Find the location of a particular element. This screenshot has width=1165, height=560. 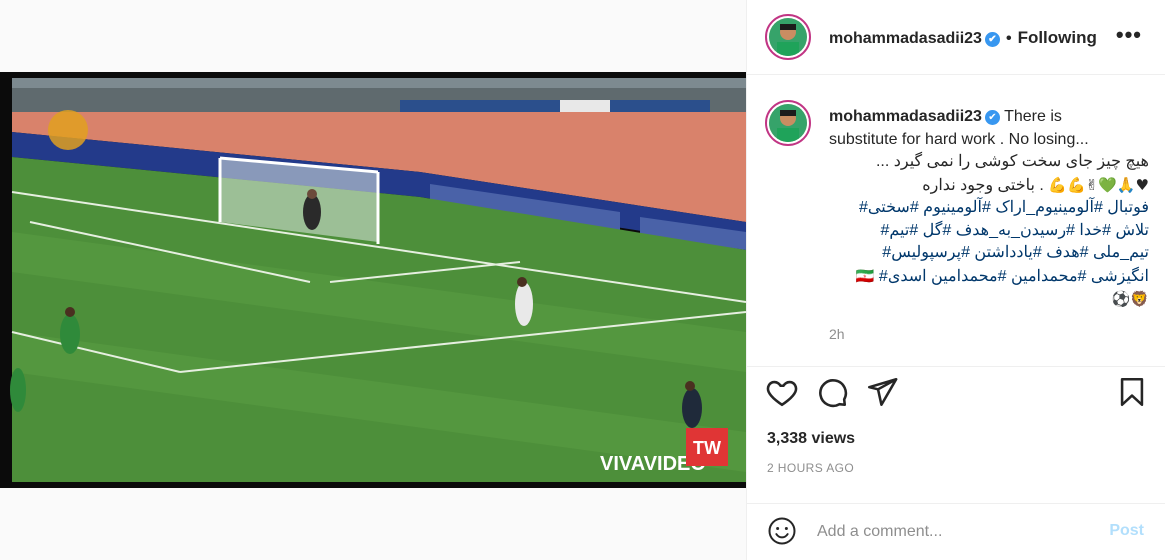

caption-line-4-text: . باختی وجود نداره is located at coordinates (983, 185).